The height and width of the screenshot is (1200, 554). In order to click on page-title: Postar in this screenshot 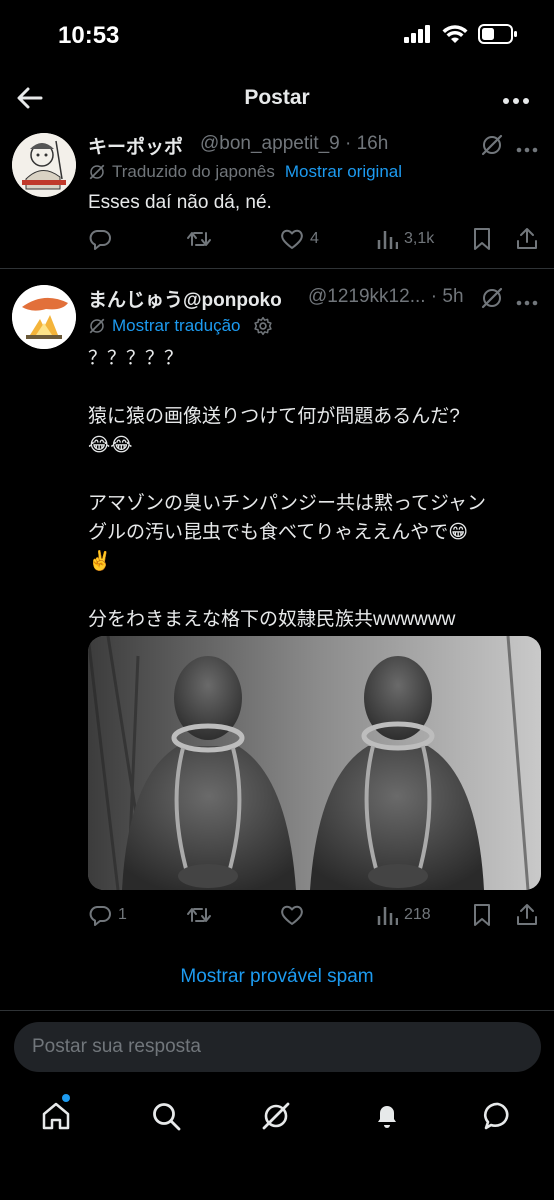, I will do `click(277, 97)`.